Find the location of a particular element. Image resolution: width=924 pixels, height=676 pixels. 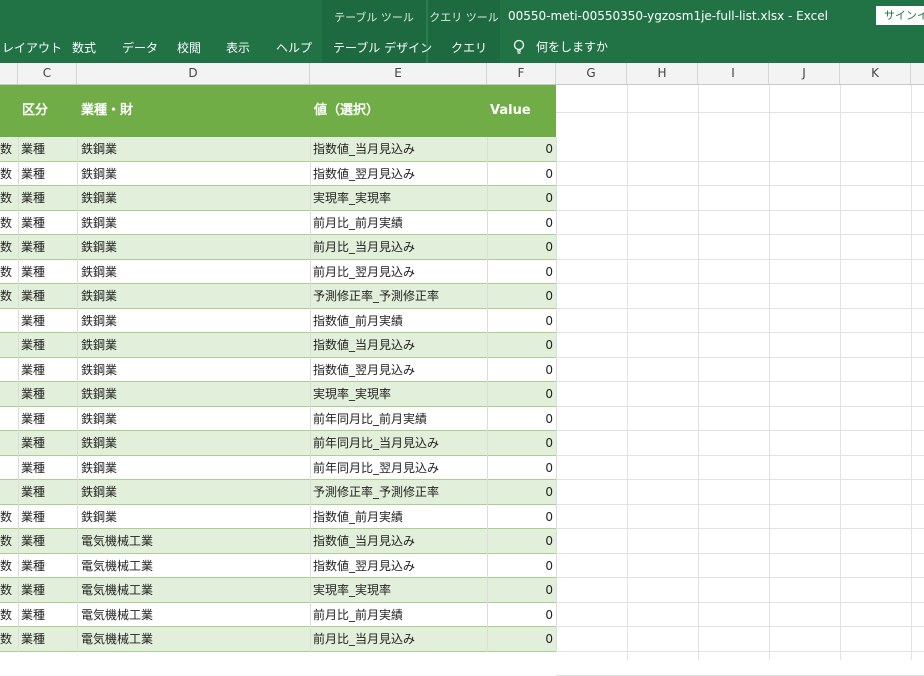

table-row: 数業種 鉄鋼業 前月比_当月見込み 0 is located at coordinates (278, 247).